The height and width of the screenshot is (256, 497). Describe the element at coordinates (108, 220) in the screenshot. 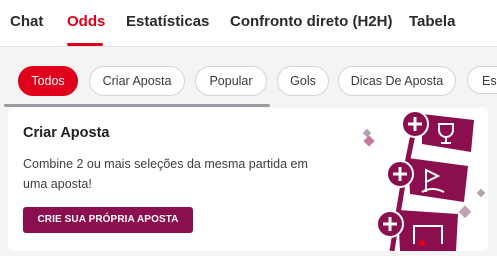

I see `create-bet-button: CRIE SUA PRÓPRIA APOSTA` at that location.